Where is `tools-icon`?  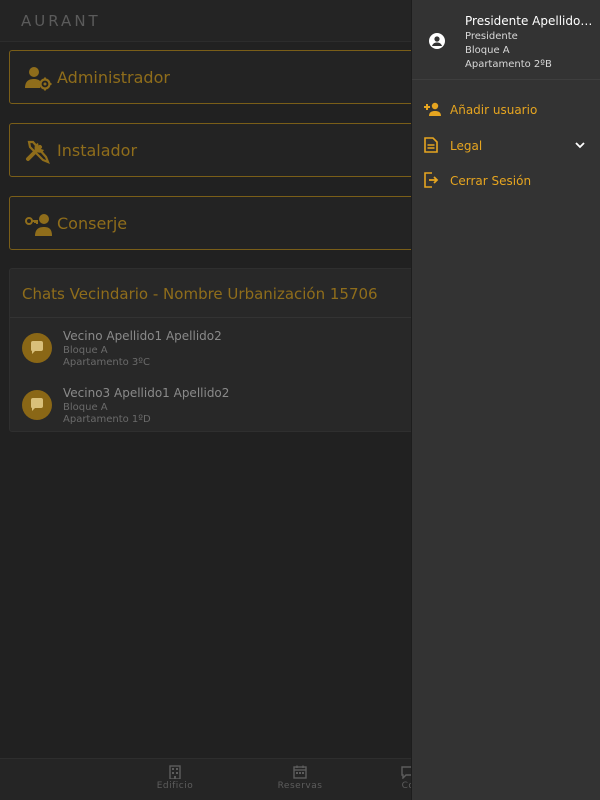 tools-icon is located at coordinates (38, 152).